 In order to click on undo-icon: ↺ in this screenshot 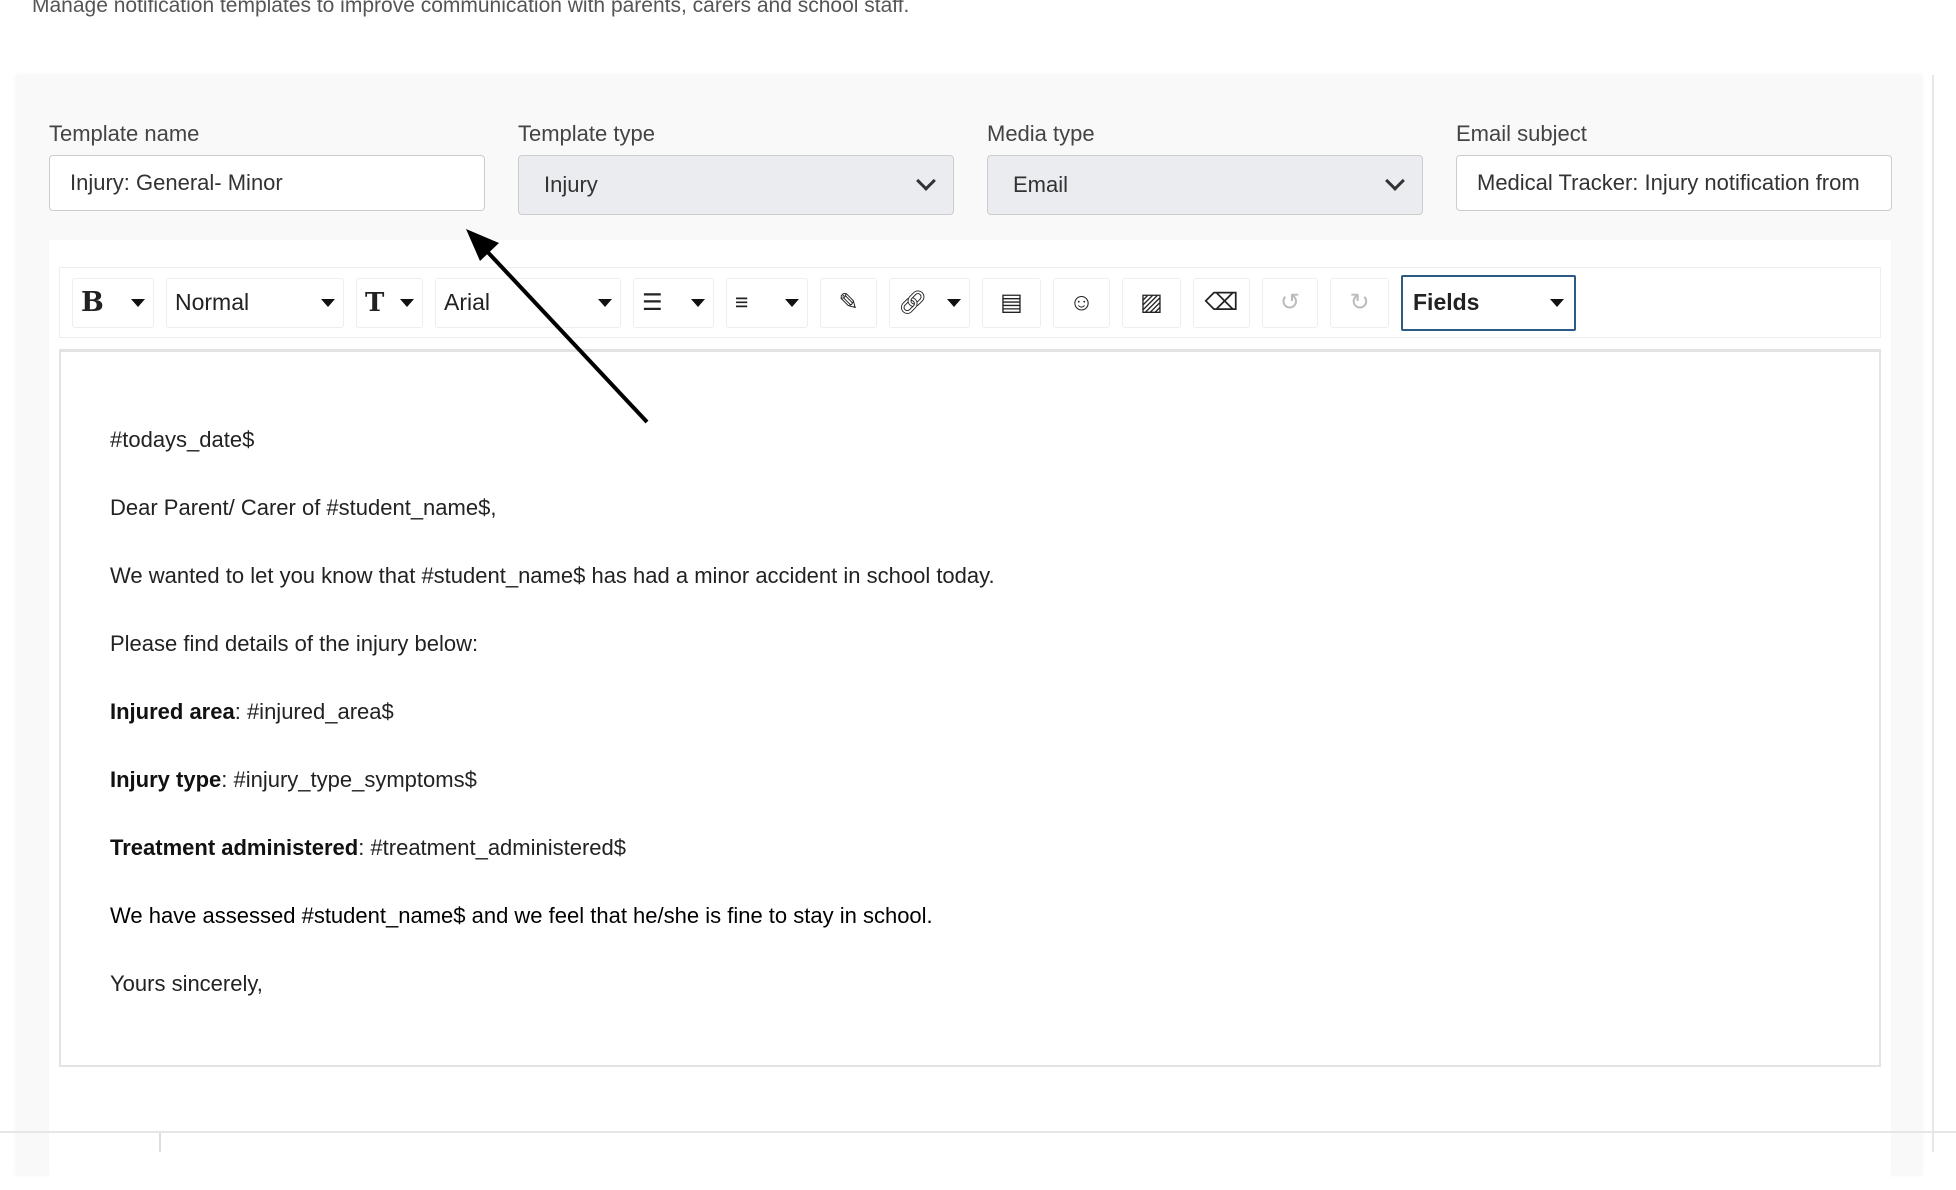, I will do `click(1290, 302)`.